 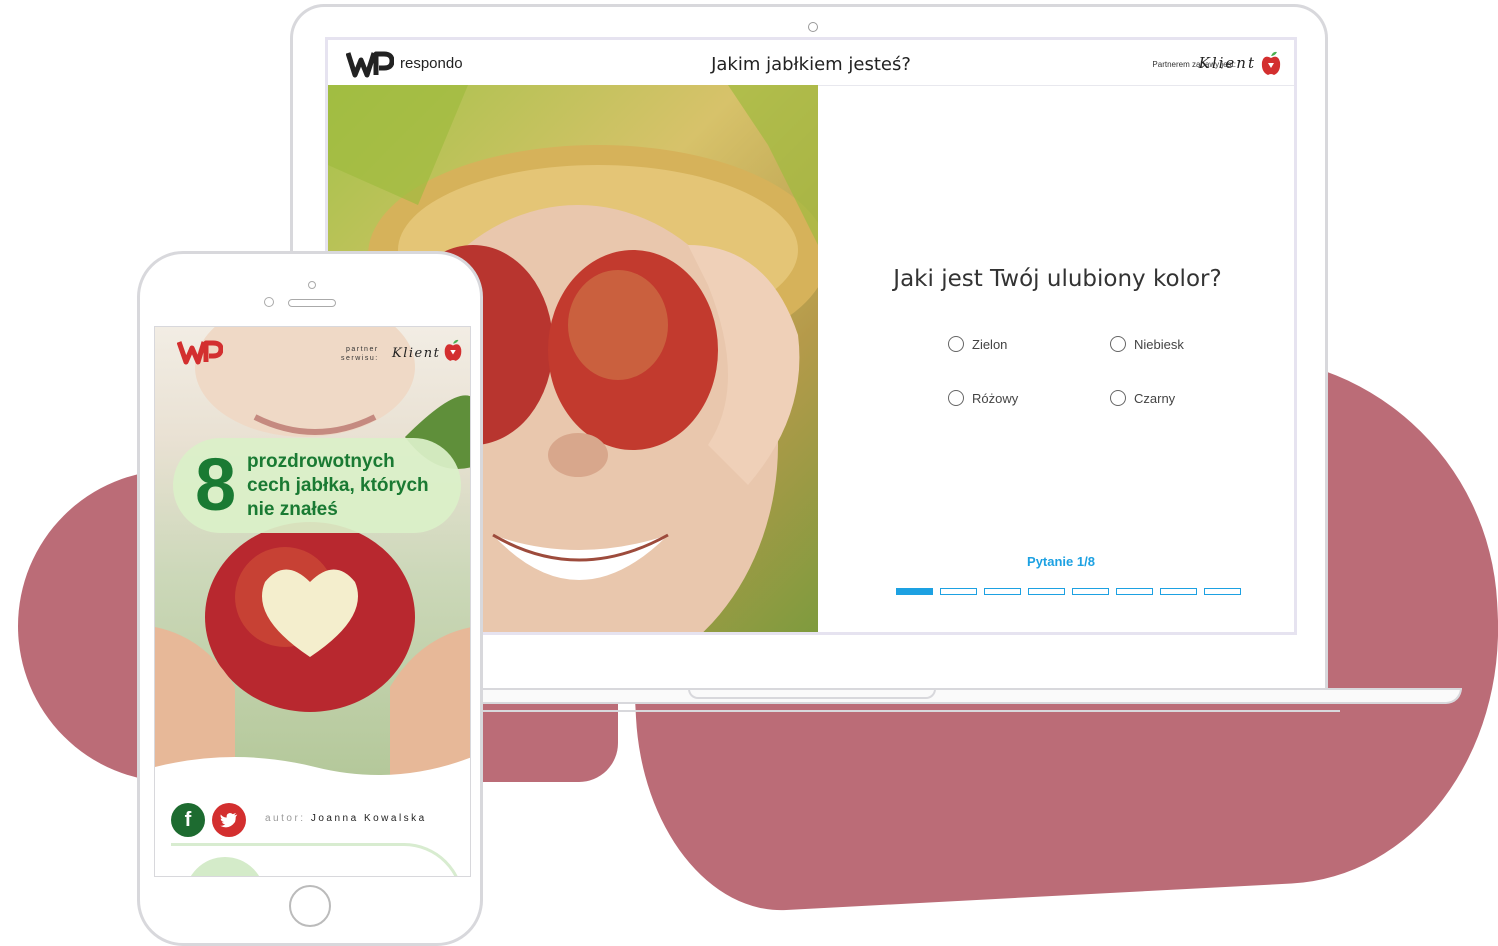 What do you see at coordinates (269, 302) in the screenshot?
I see `phone-camera` at bounding box center [269, 302].